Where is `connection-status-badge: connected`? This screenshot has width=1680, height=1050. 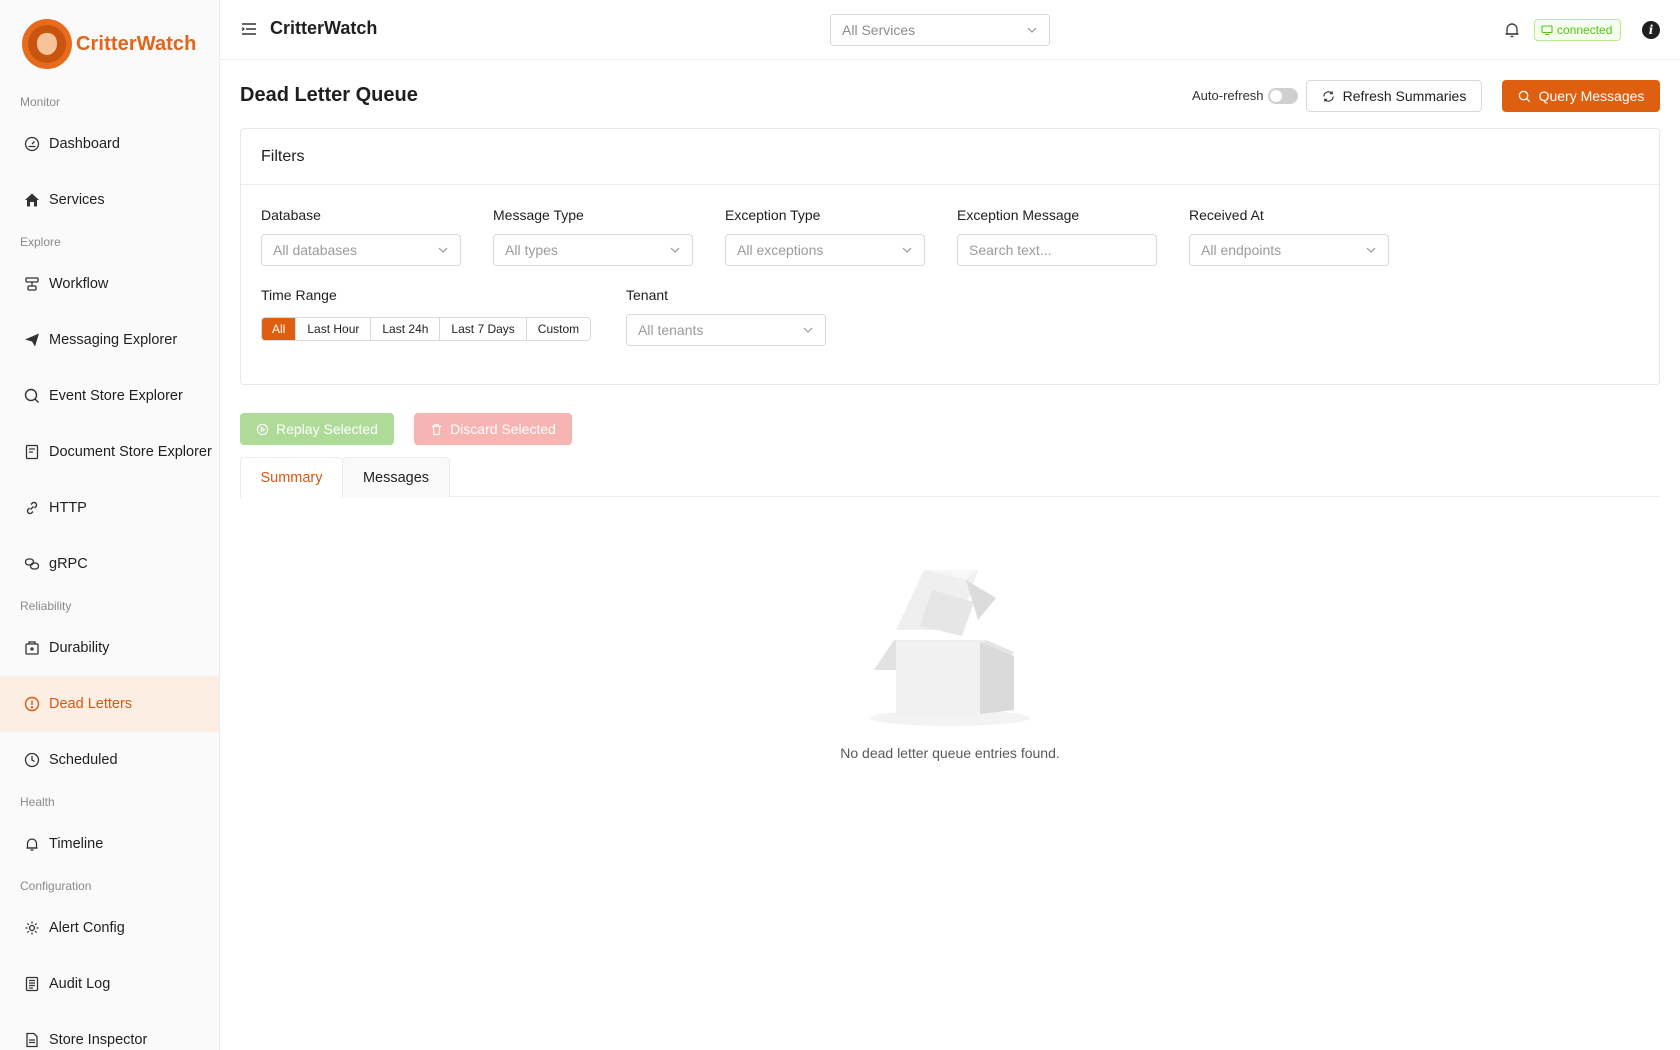
connection-status-badge: connected is located at coordinates (1578, 30).